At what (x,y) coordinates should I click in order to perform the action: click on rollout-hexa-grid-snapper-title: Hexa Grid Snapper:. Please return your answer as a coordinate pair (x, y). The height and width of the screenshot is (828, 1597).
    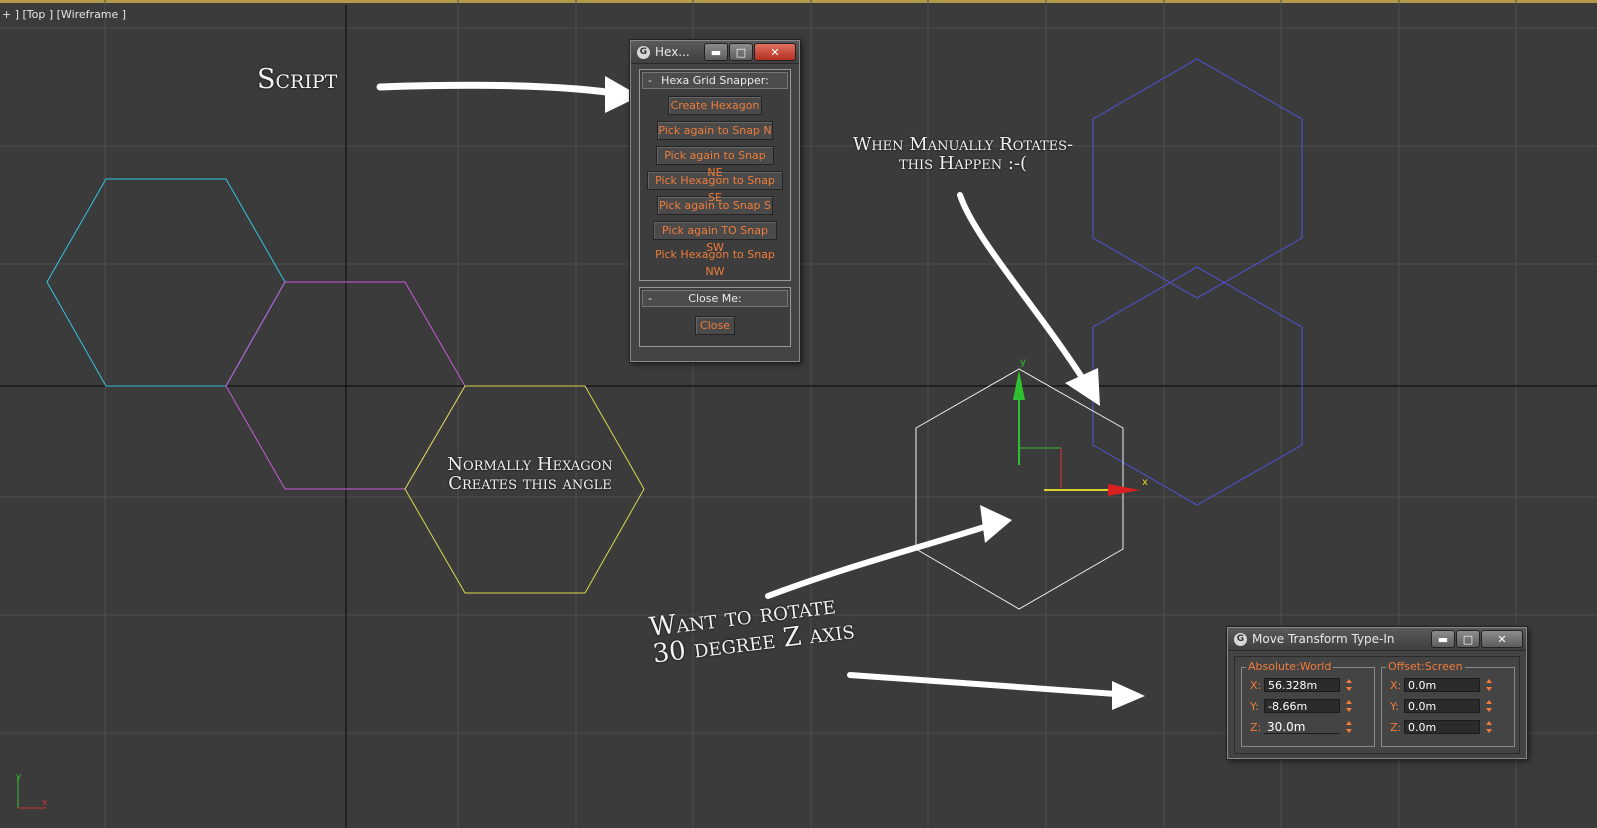
    Looking at the image, I should click on (715, 80).